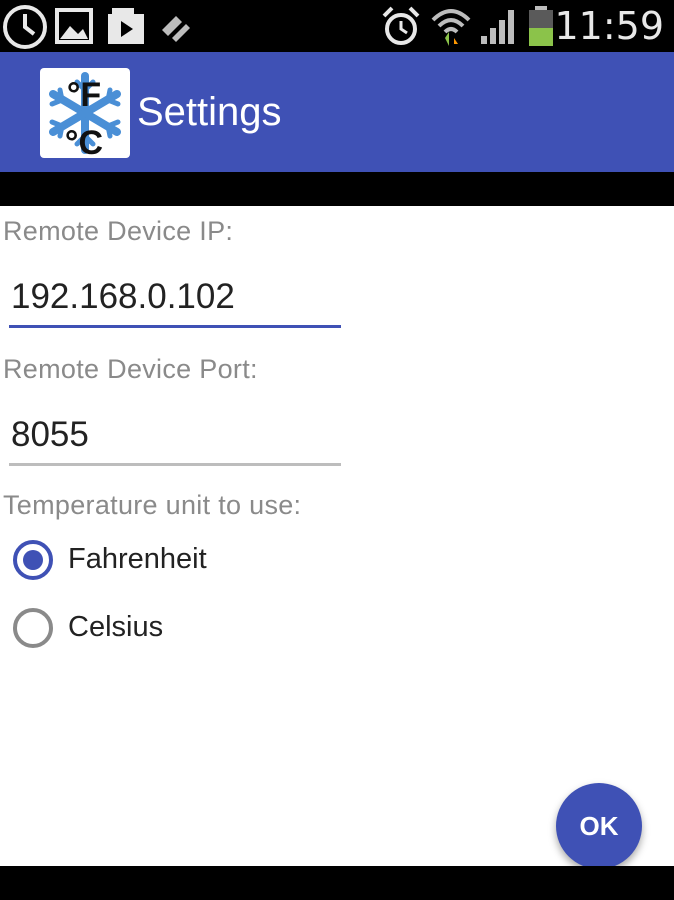  What do you see at coordinates (337, 112) in the screenshot?
I see `app-bar: °F °C Settings` at bounding box center [337, 112].